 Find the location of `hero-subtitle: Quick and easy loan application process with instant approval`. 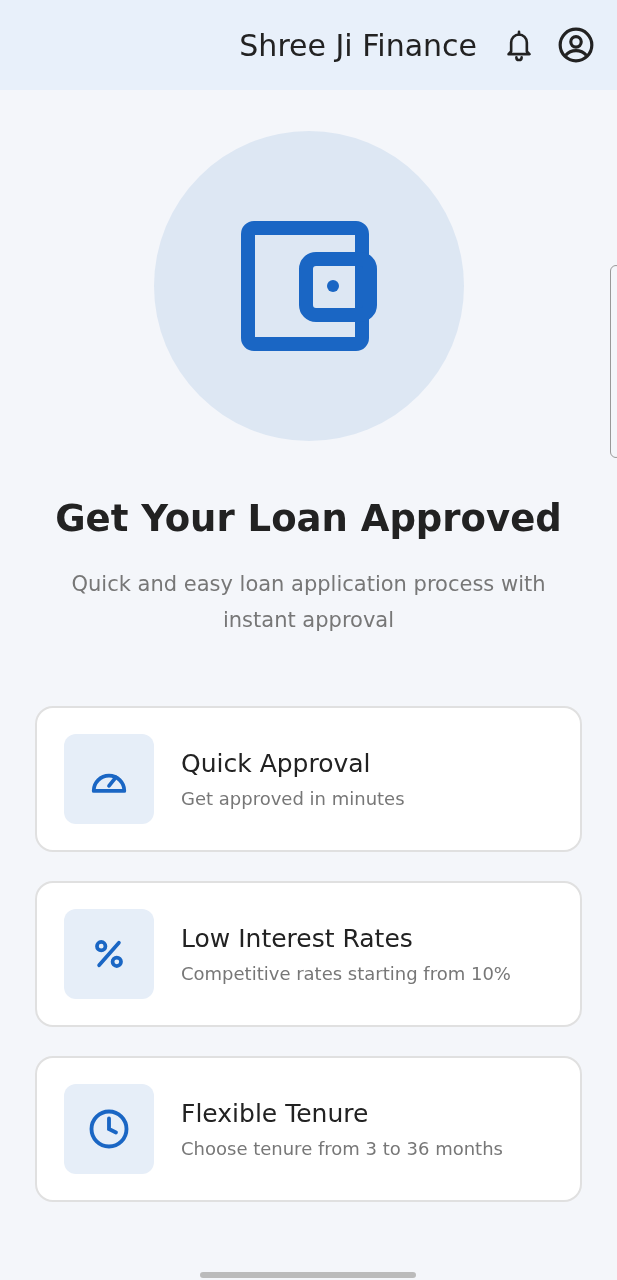

hero-subtitle: Quick and easy loan application process with instant approval is located at coordinates (308, 602).